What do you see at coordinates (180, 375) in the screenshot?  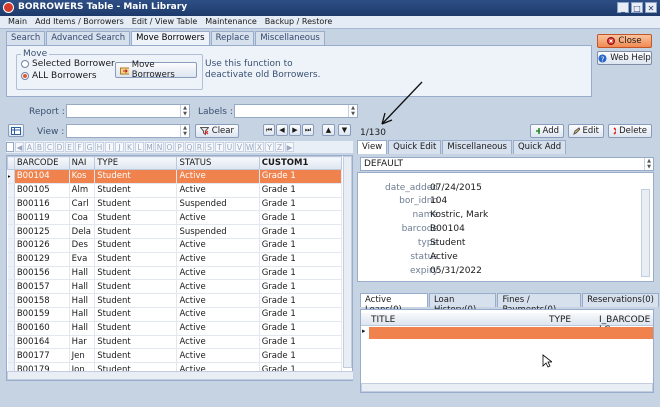 I see `grid-horizontal-scrollbar` at bounding box center [180, 375].